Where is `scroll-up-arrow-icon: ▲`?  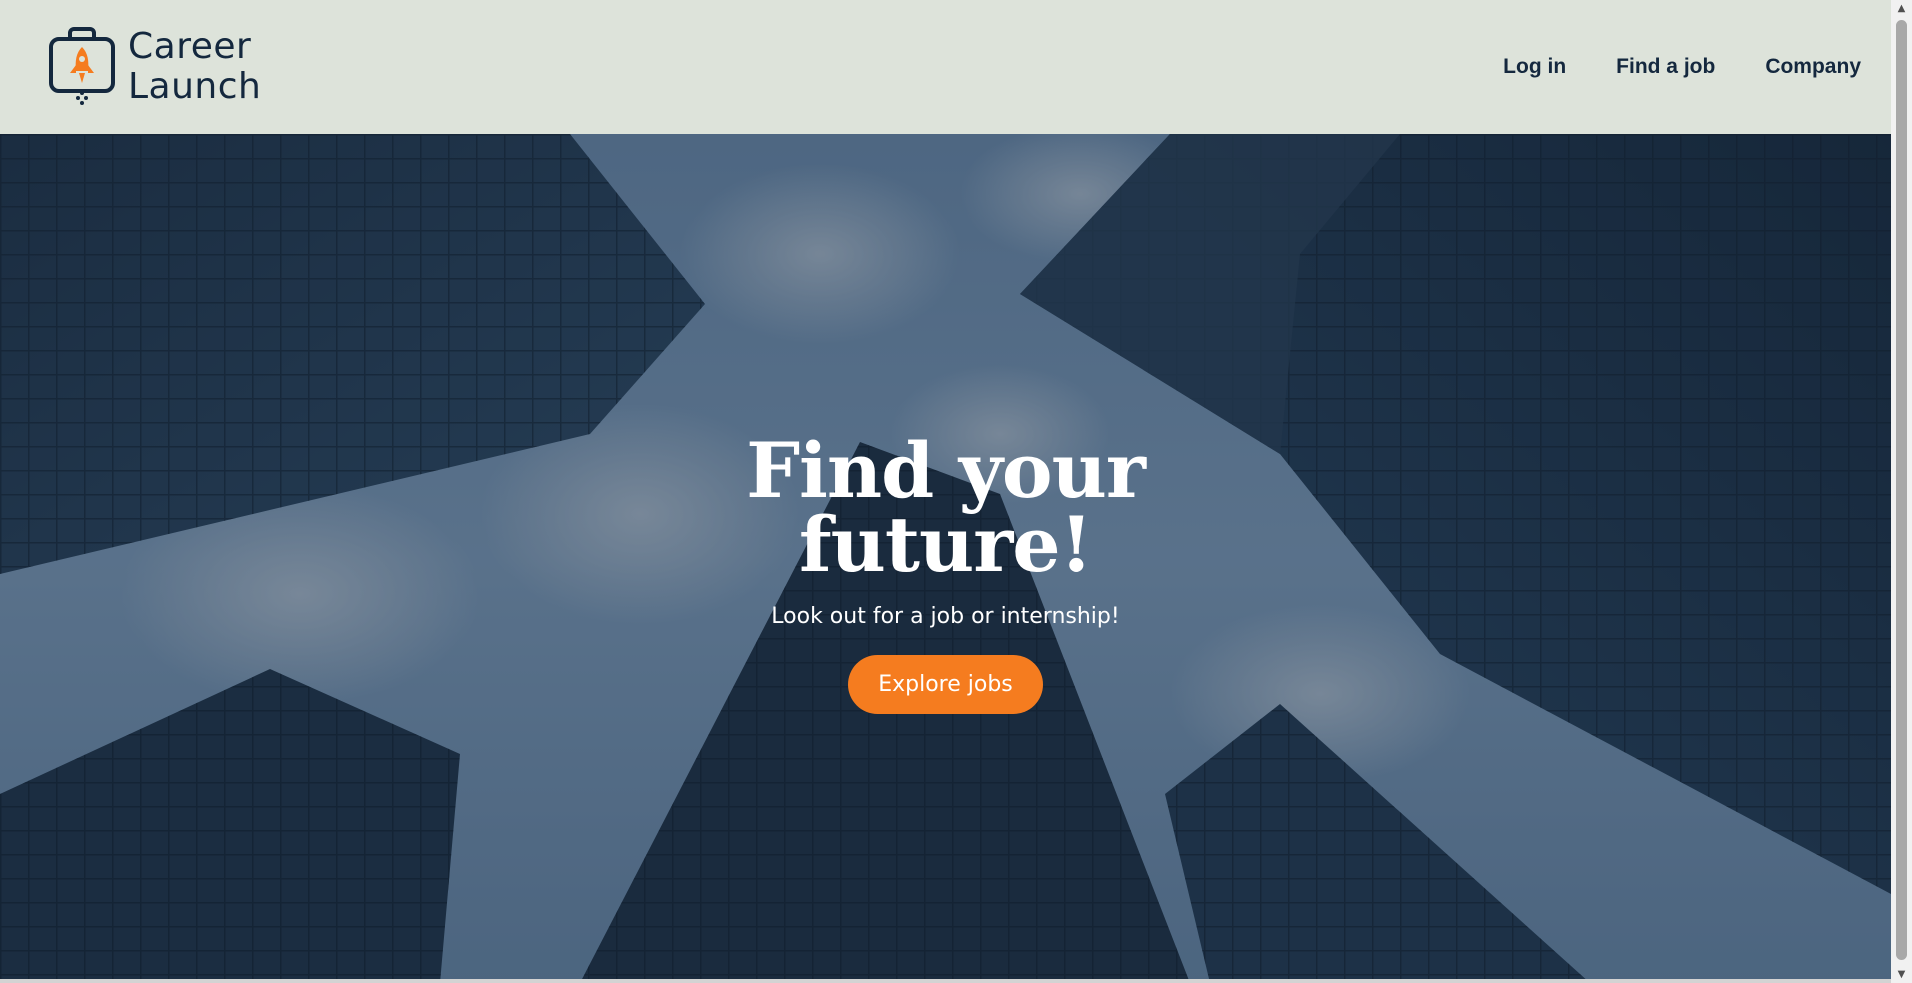
scroll-up-arrow-icon: ▲ is located at coordinates (1901, 8).